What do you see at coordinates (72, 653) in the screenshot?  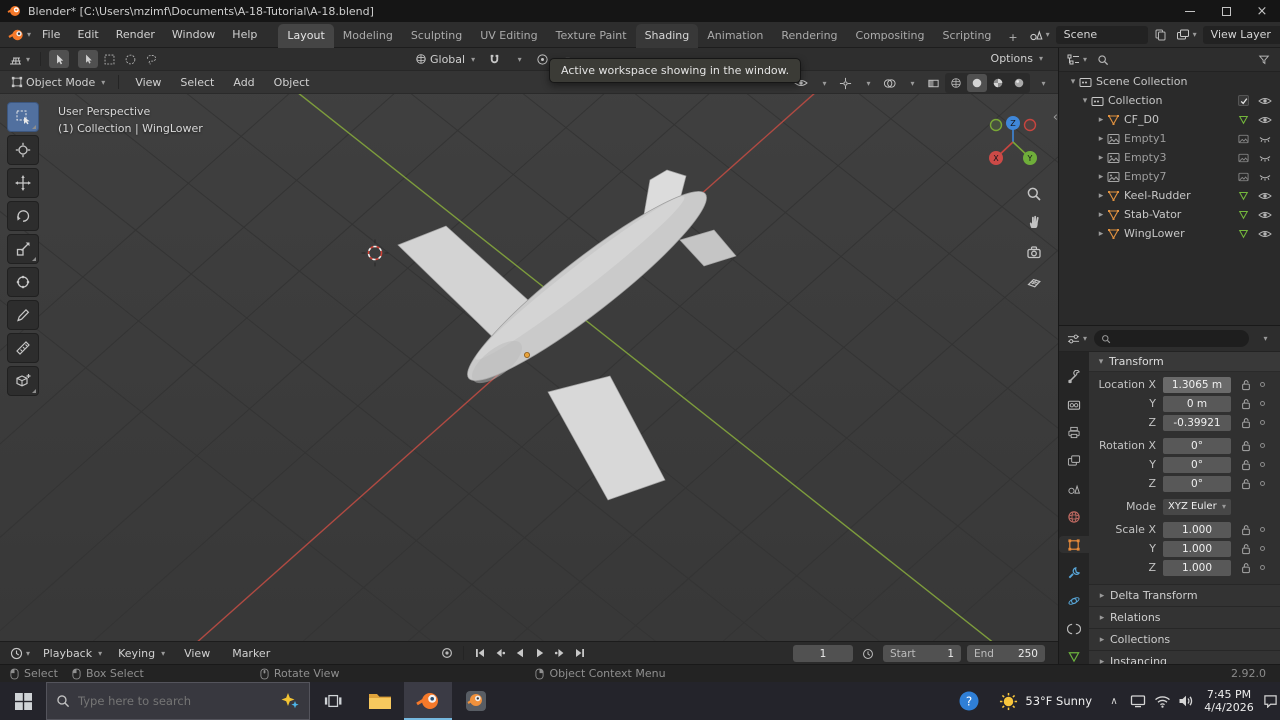 I see `playback-menu: Playback ▾` at bounding box center [72, 653].